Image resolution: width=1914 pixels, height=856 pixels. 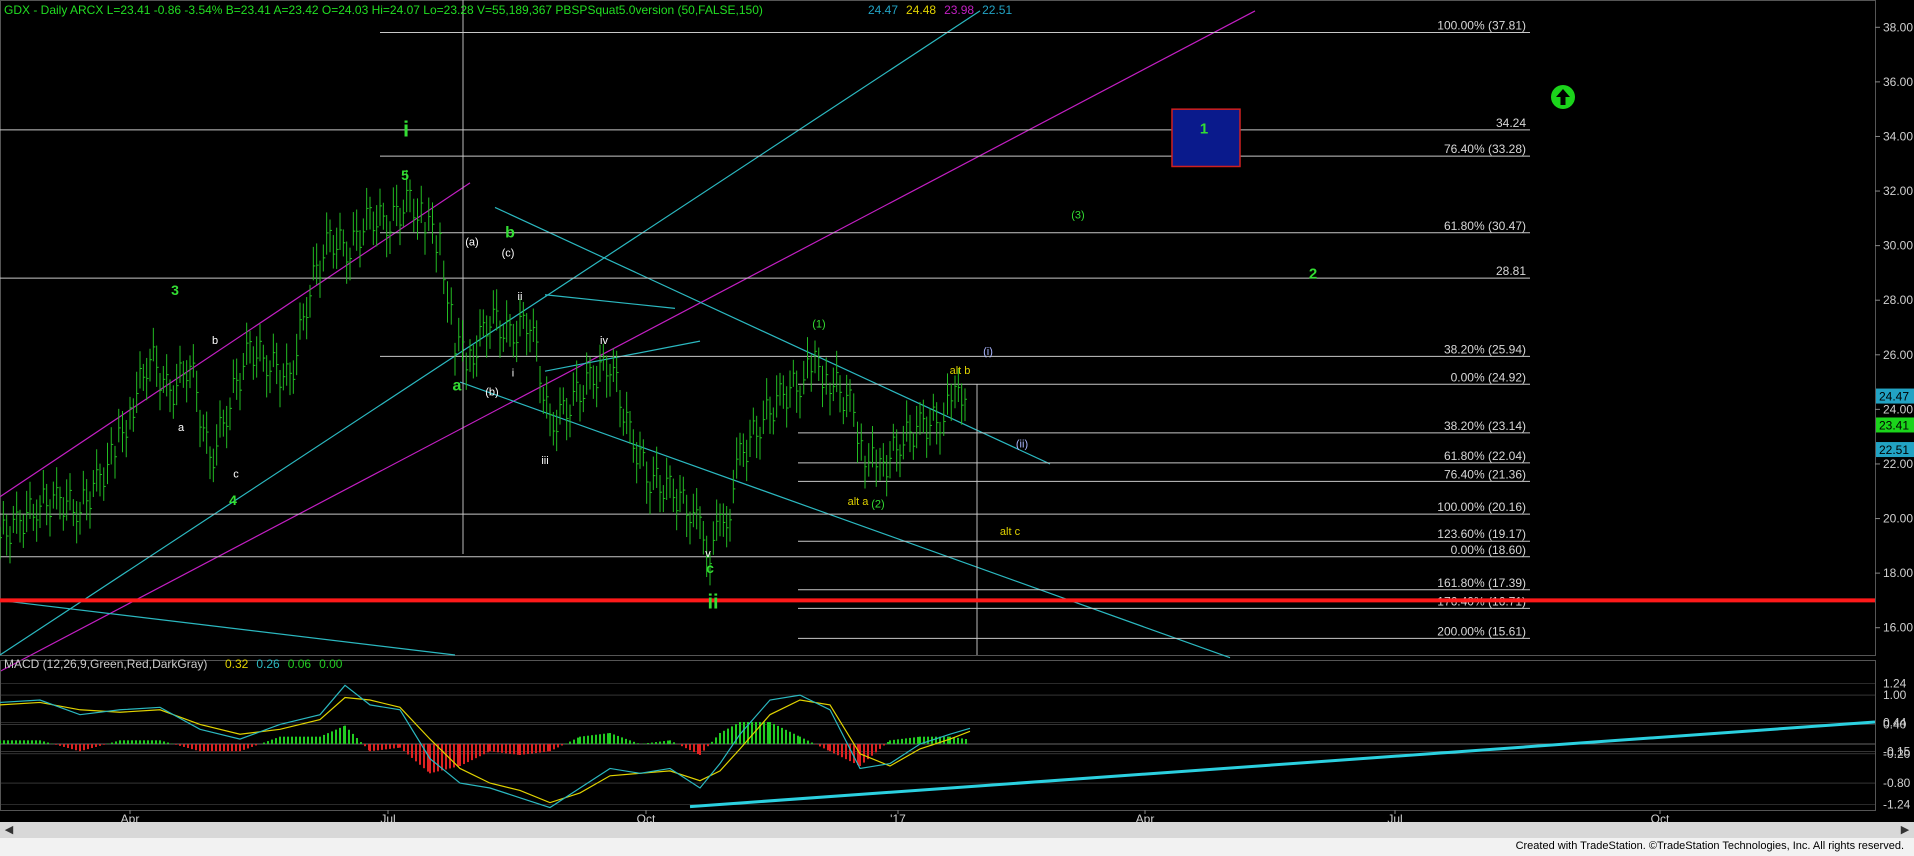 What do you see at coordinates (544, 461) in the screenshot?
I see `wave-label: iii` at bounding box center [544, 461].